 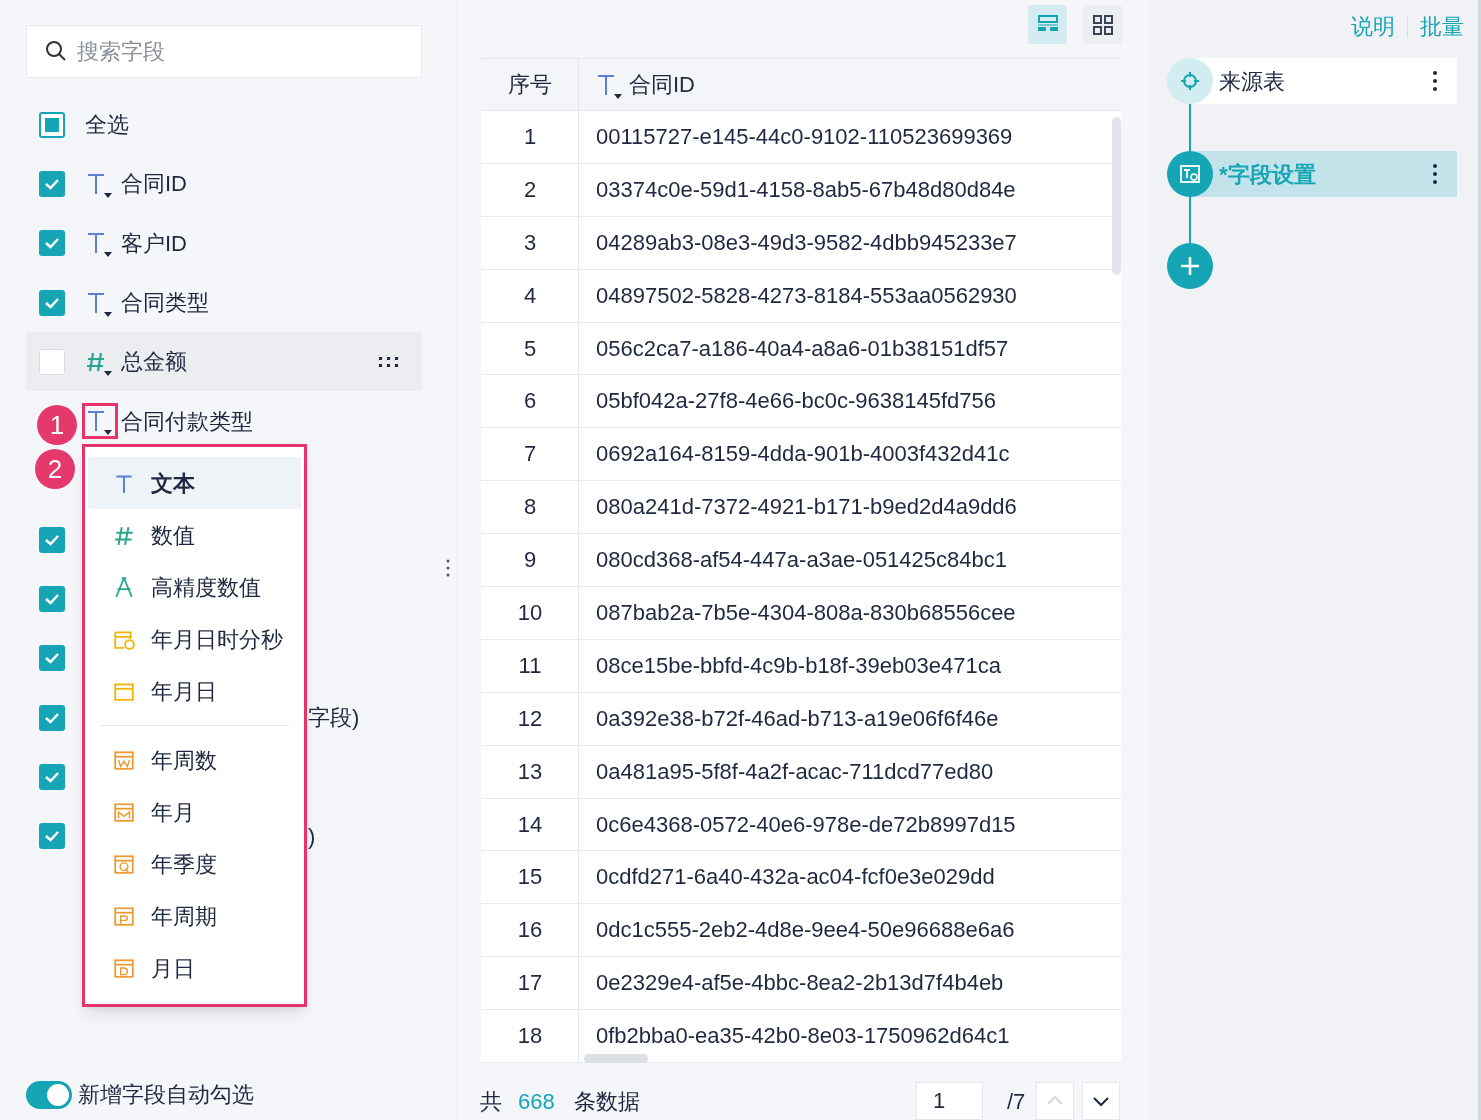 I want to click on table-cell: 0692a164-8159-4dda-901b-4003f432d41c, so click(x=803, y=454).